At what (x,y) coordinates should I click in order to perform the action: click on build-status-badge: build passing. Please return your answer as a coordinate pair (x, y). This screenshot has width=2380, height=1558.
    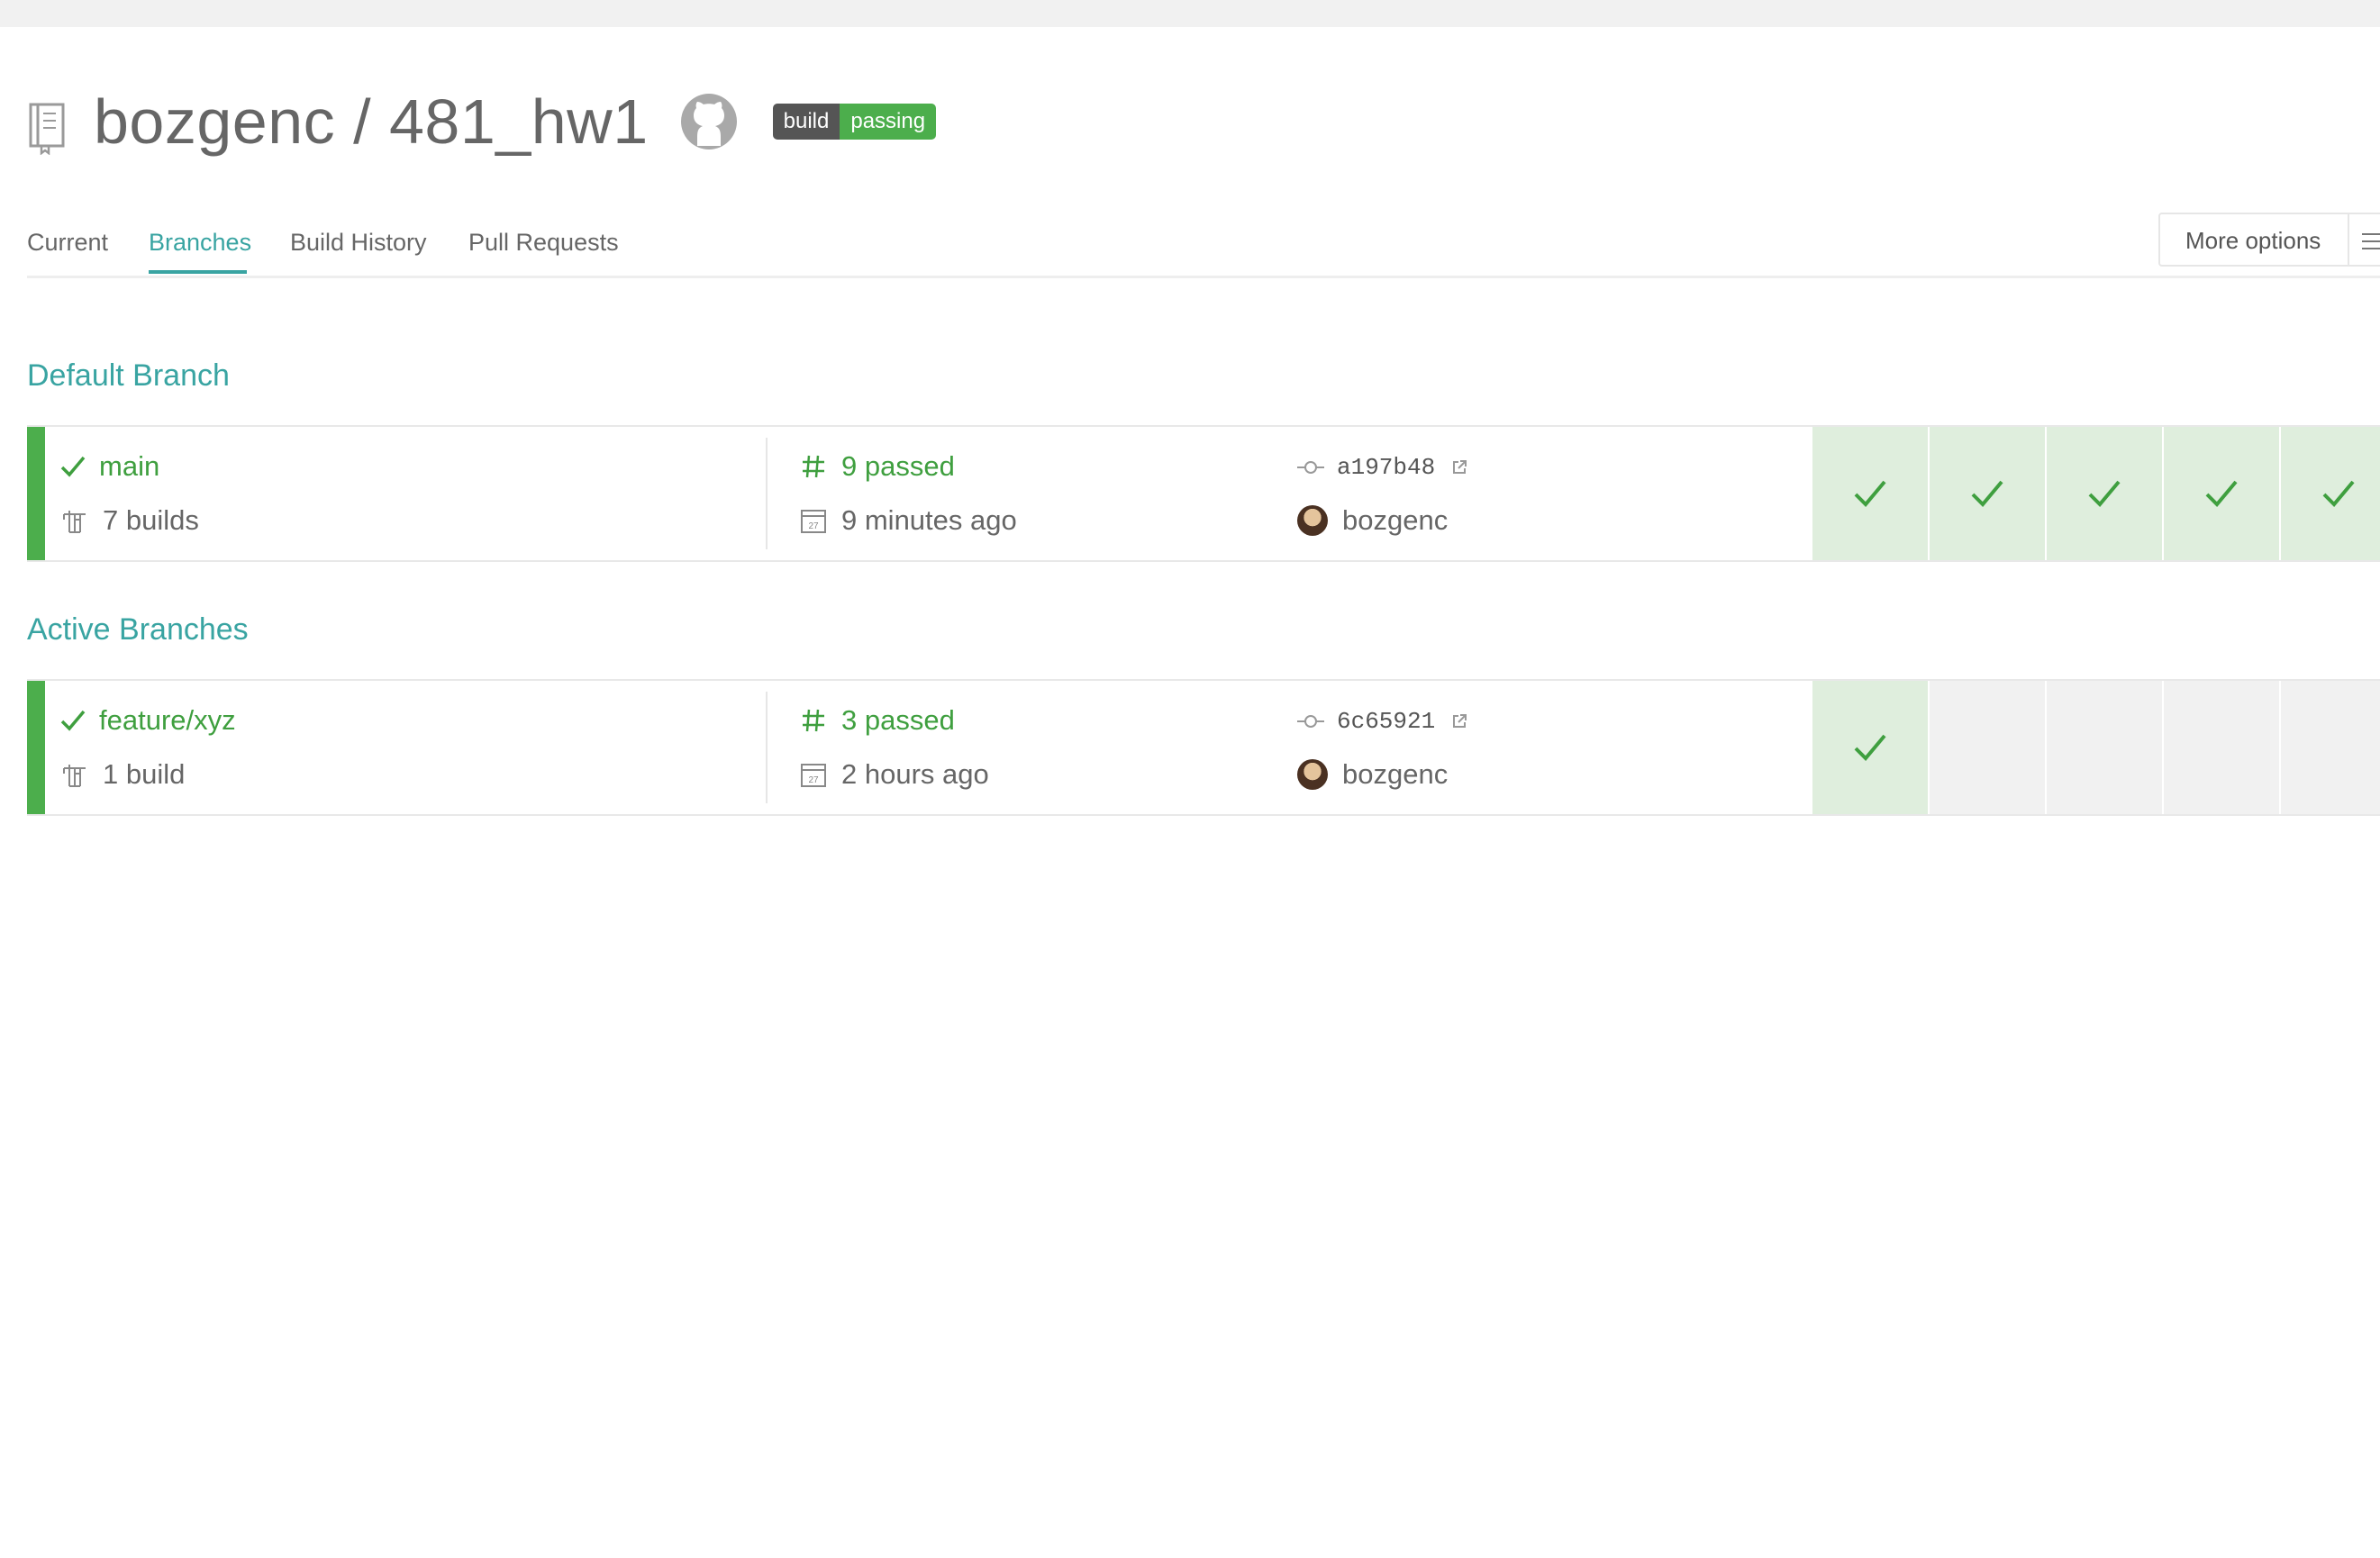
    Looking at the image, I should click on (854, 122).